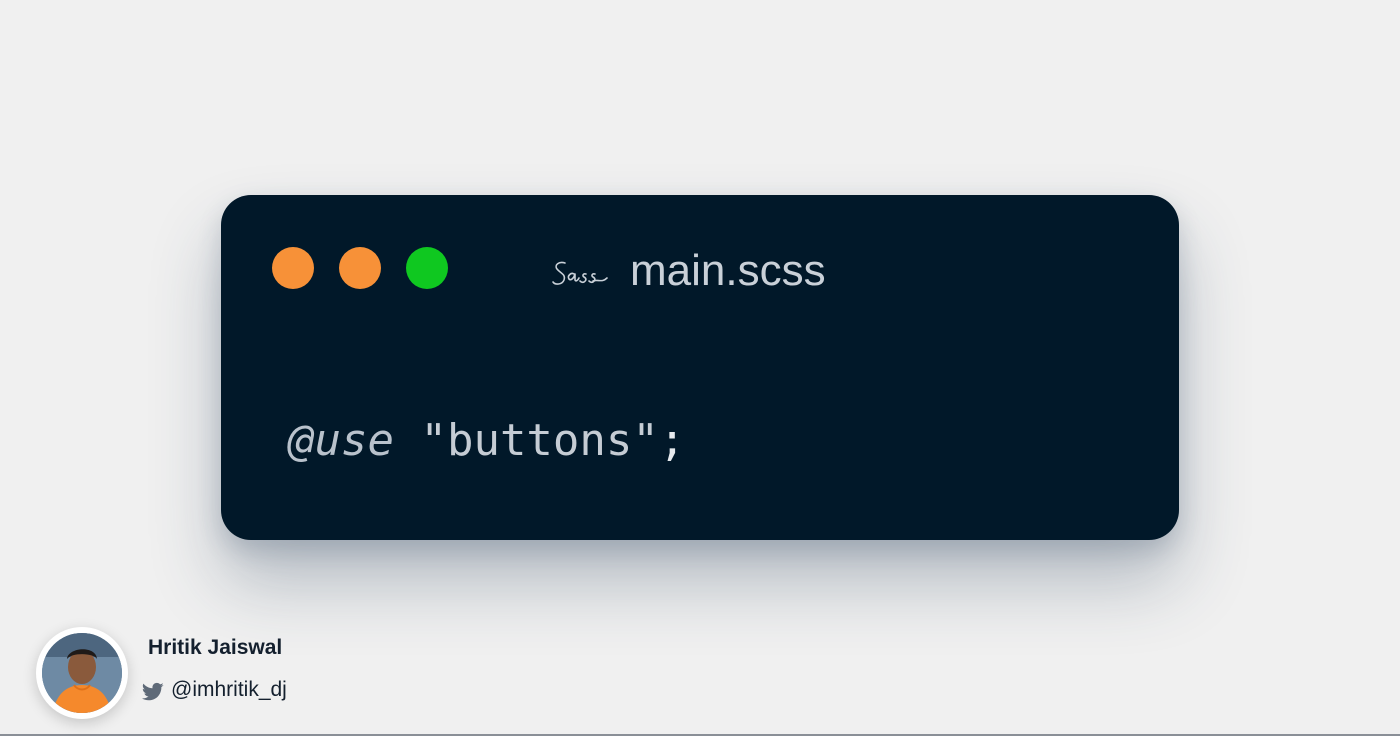 The width and height of the screenshot is (1400, 736). Describe the element at coordinates (539, 440) in the screenshot. I see `code-string: "buttons"` at that location.